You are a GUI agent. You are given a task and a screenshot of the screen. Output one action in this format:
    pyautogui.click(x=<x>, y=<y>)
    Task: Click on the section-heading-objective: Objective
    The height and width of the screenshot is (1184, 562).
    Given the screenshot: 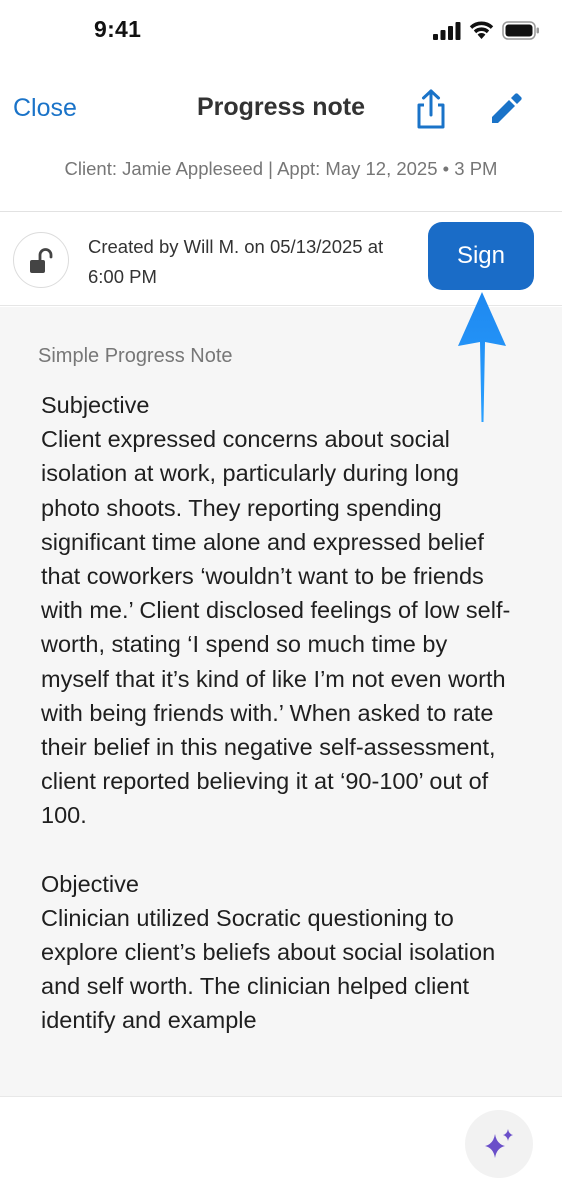 What is the action you would take?
    pyautogui.click(x=90, y=883)
    